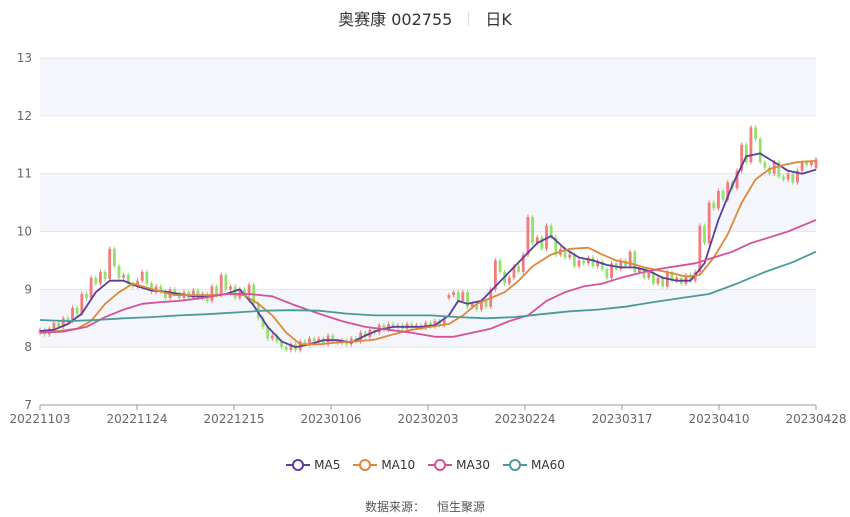  I want to click on x-tick-label: 20221103, so click(39, 419).